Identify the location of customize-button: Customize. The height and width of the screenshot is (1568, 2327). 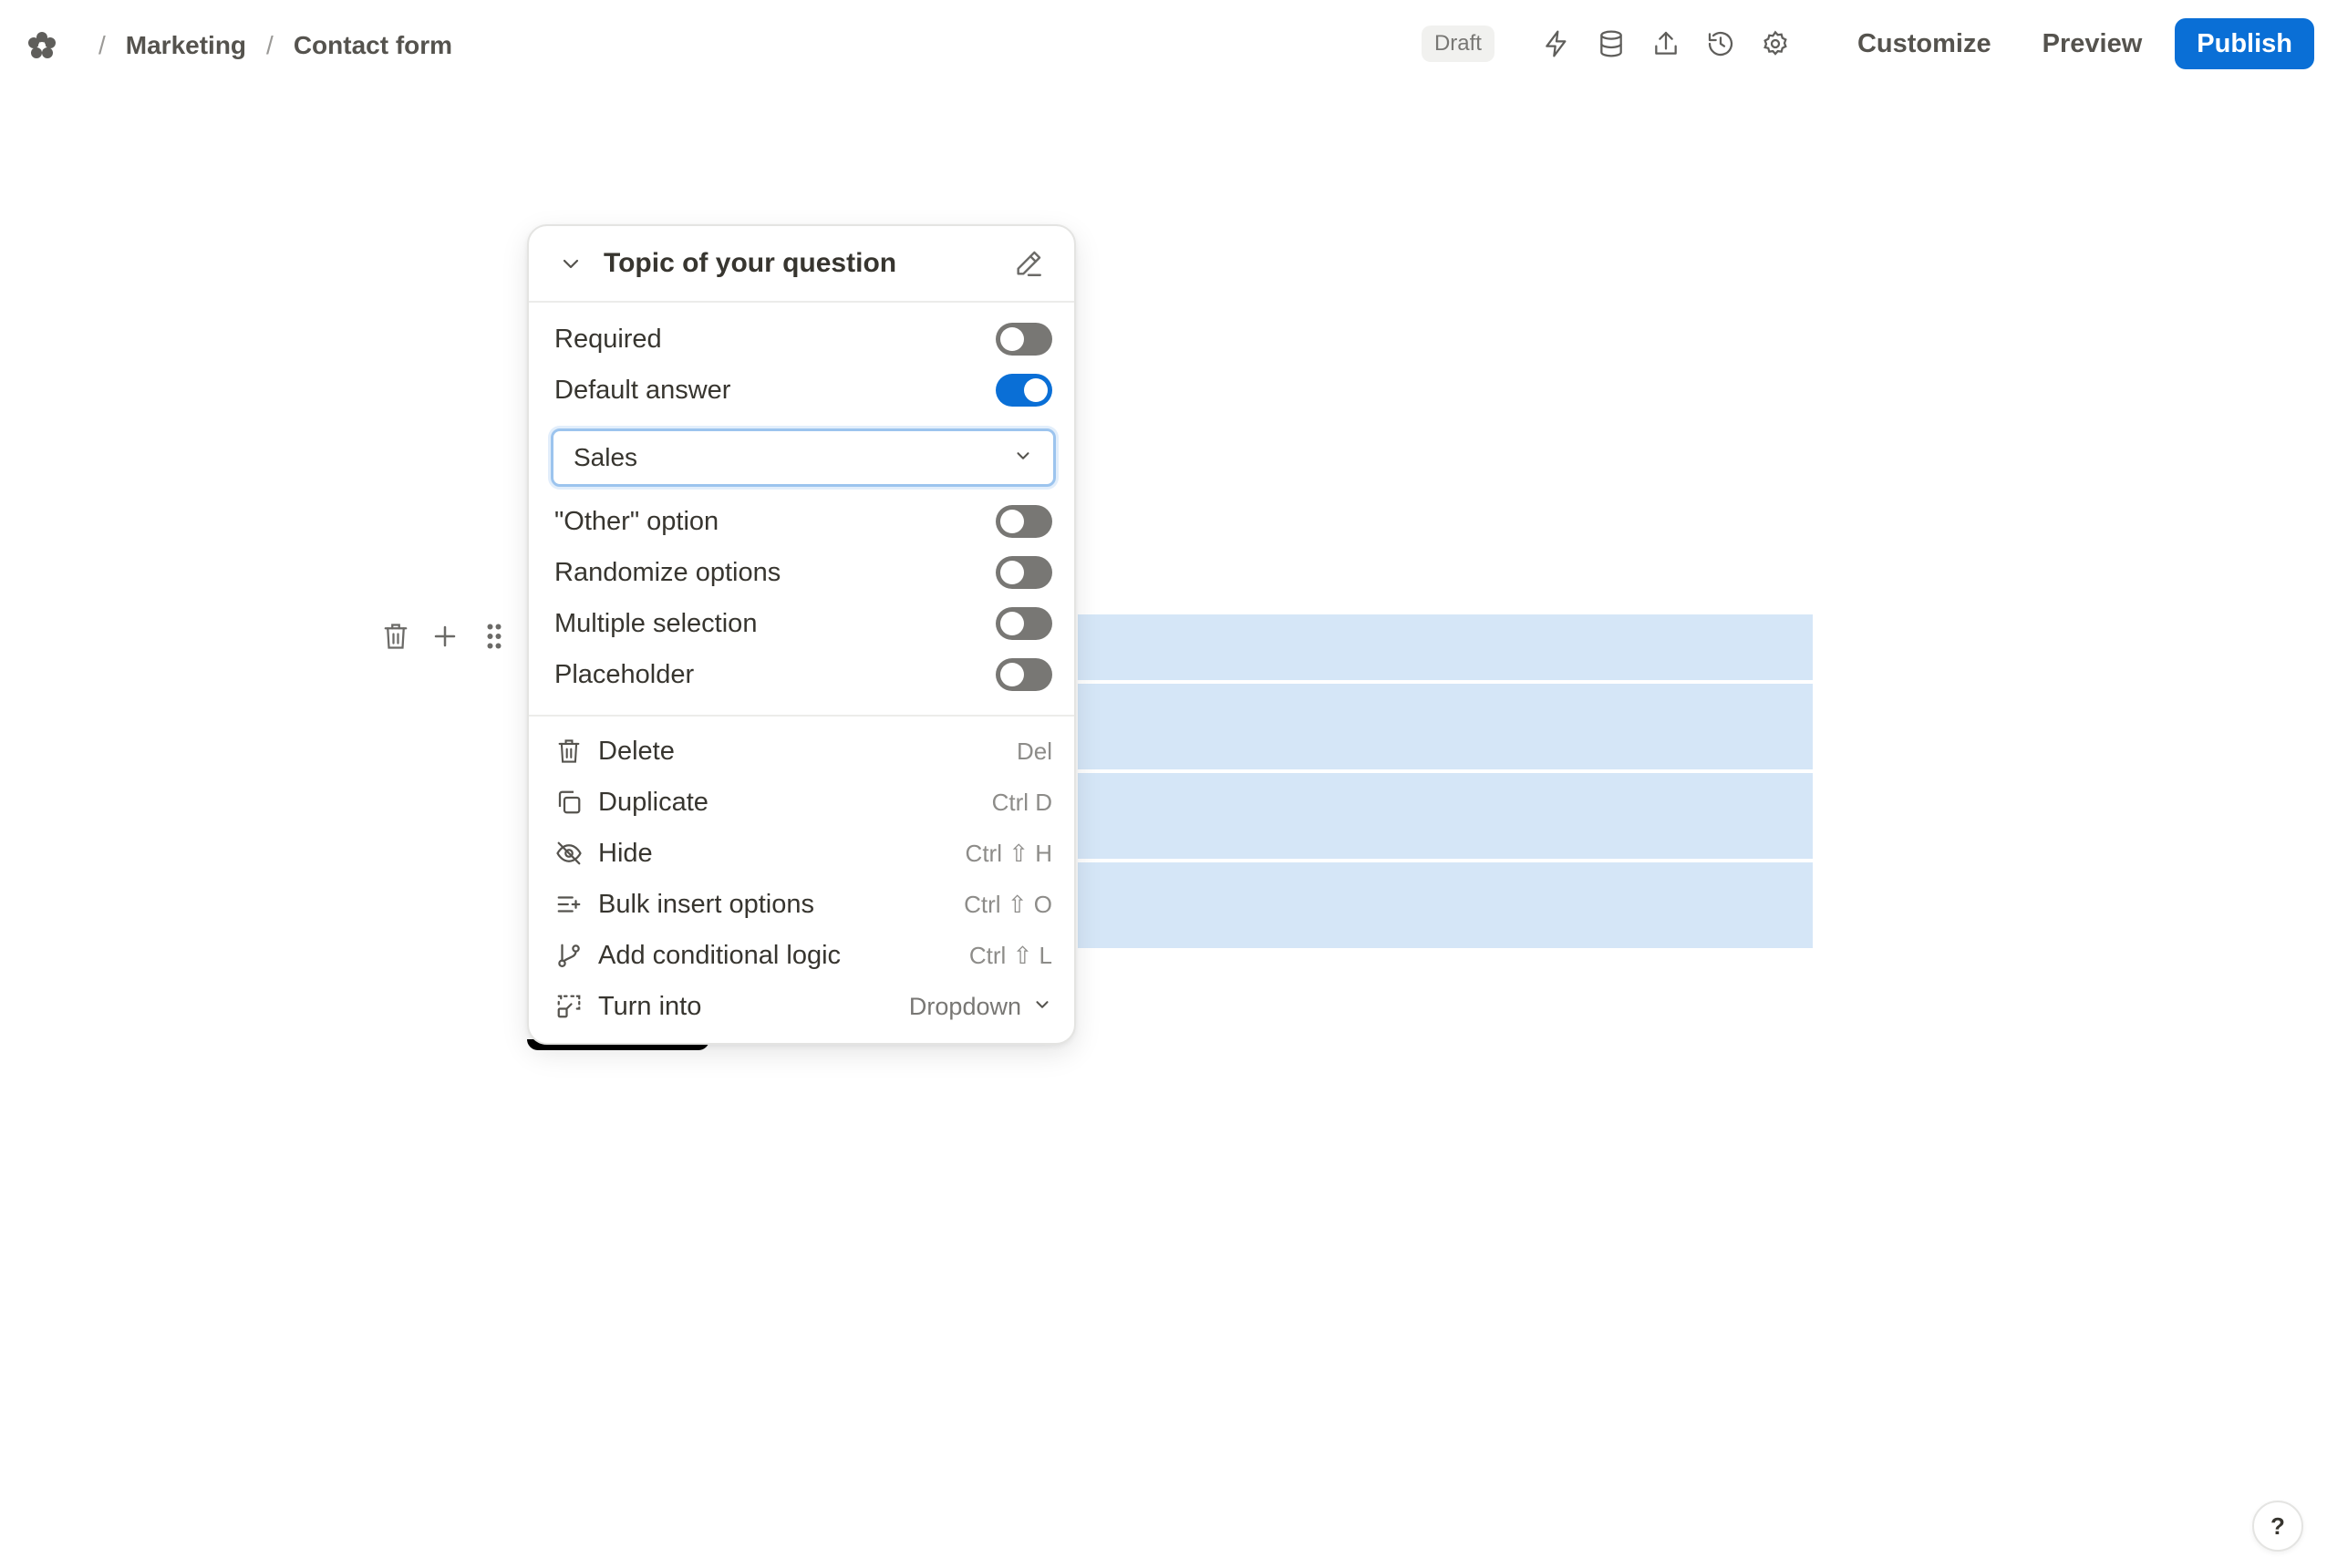
(1924, 43).